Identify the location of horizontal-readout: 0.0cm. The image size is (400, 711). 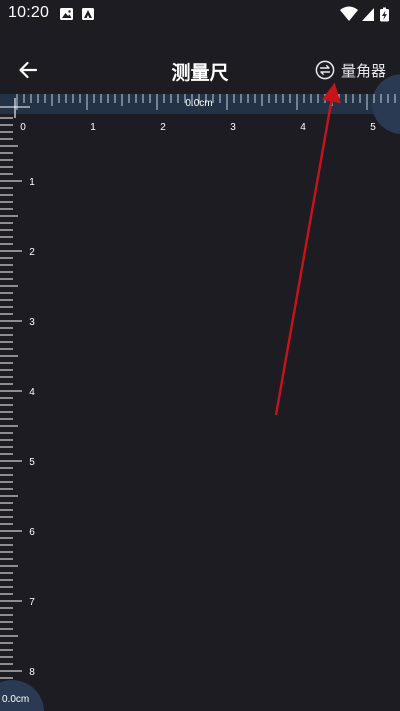
(198, 103).